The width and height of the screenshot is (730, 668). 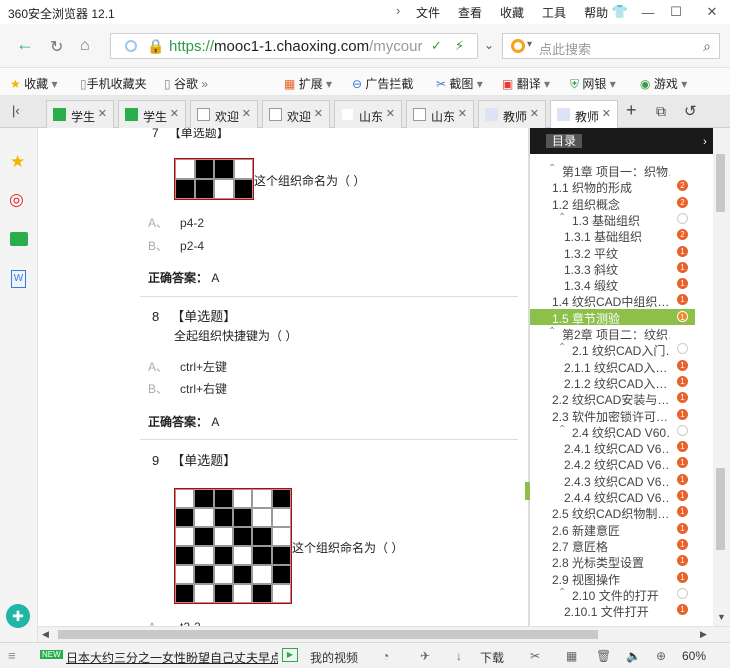 What do you see at coordinates (113, 83) in the screenshot?
I see `bookmark-mobile: ▯手机收藏夹` at bounding box center [113, 83].